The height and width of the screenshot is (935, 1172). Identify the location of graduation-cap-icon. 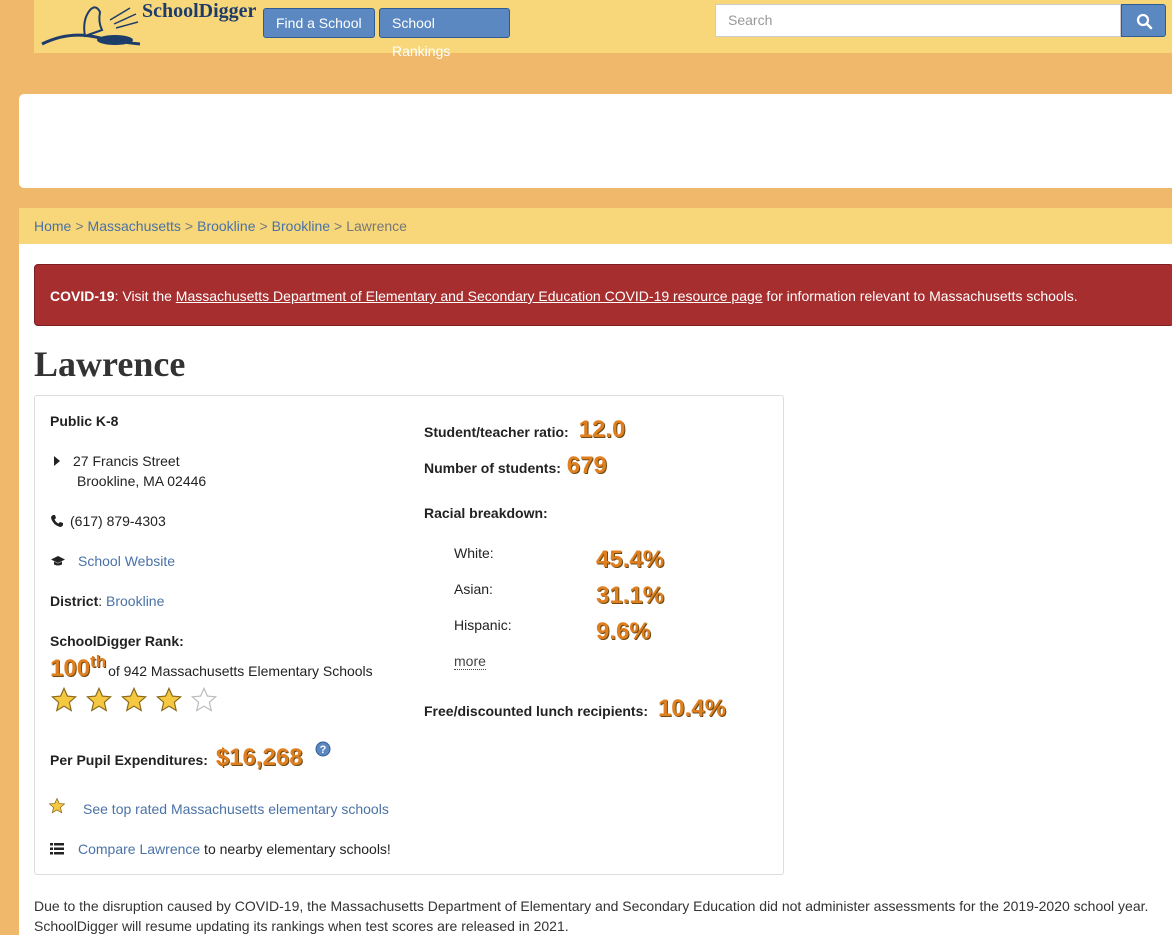
(58, 562).